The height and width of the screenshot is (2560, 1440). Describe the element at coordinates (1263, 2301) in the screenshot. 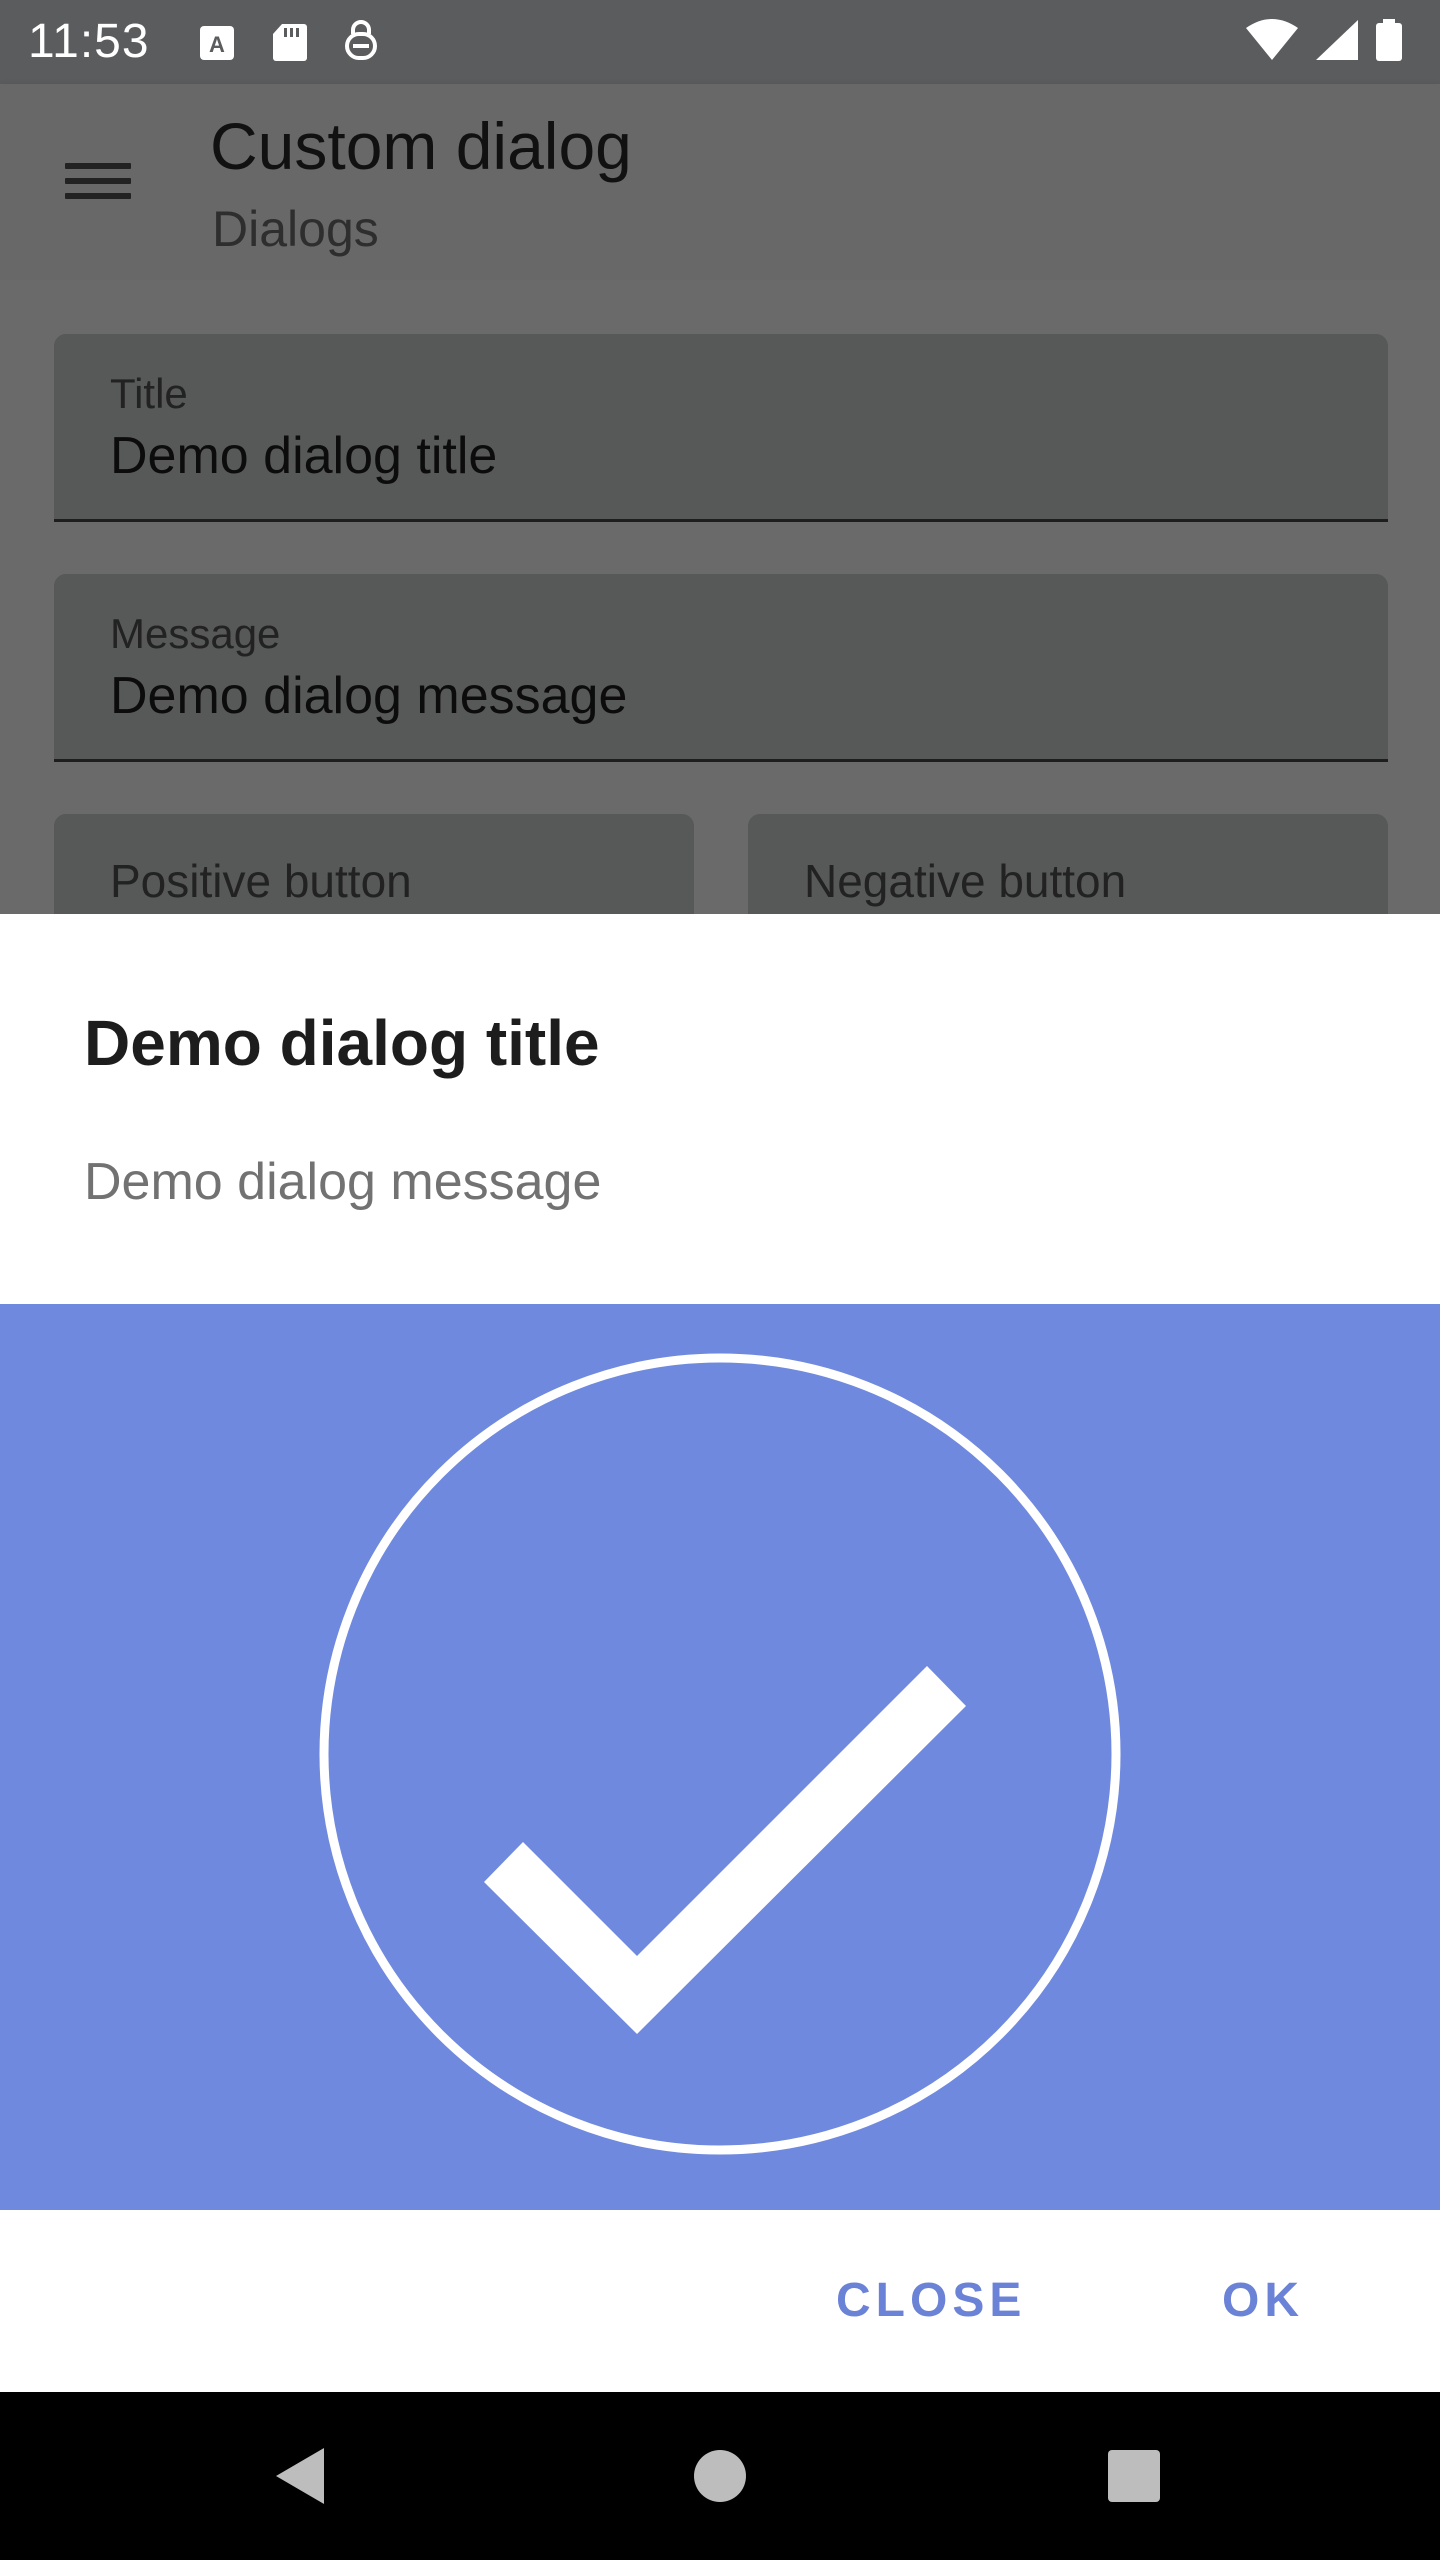

I see `ok-button: OK` at that location.